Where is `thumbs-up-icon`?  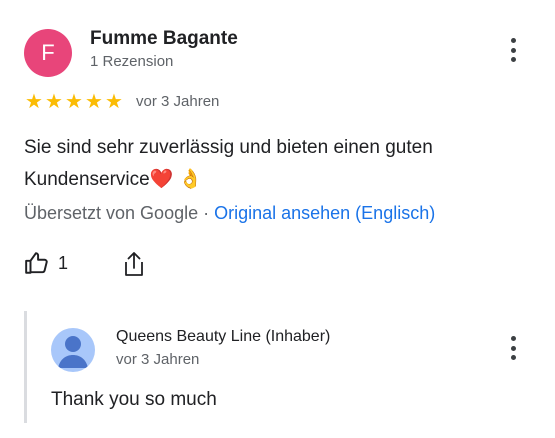
thumbs-up-icon is located at coordinates (36, 263).